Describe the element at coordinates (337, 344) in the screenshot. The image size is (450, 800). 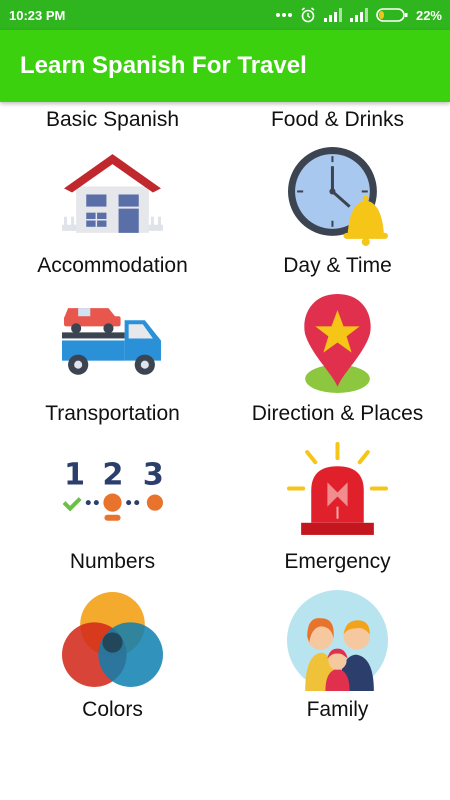
I see `map-pin-star-icon` at that location.